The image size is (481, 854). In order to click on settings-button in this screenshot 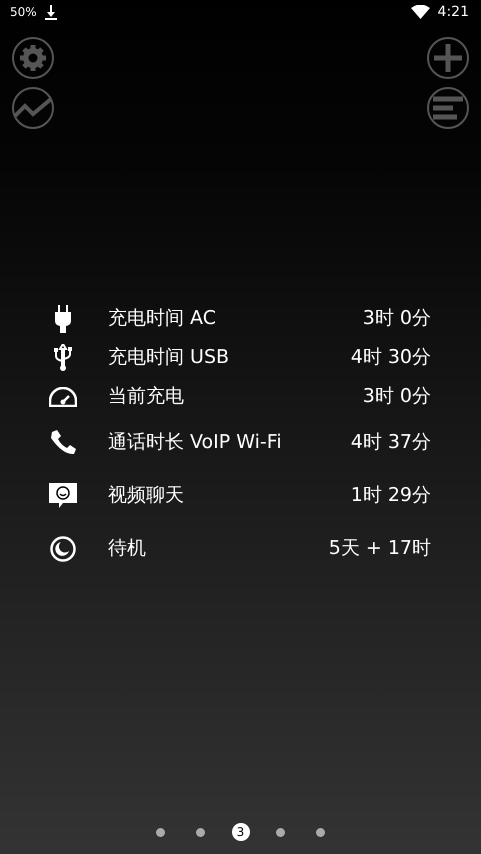, I will do `click(33, 58)`.